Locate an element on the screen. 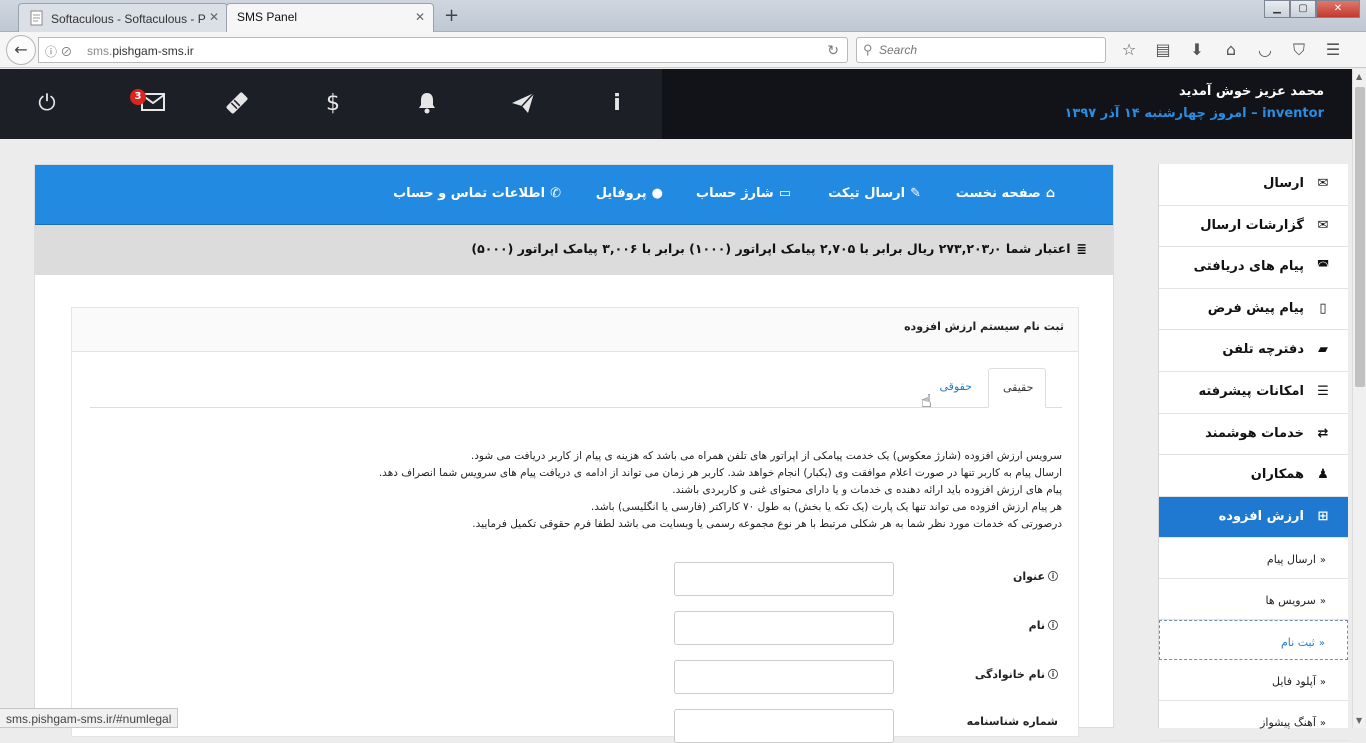  sidebar-item-inbox: ◚پیام های دریافتی is located at coordinates (1253, 268).